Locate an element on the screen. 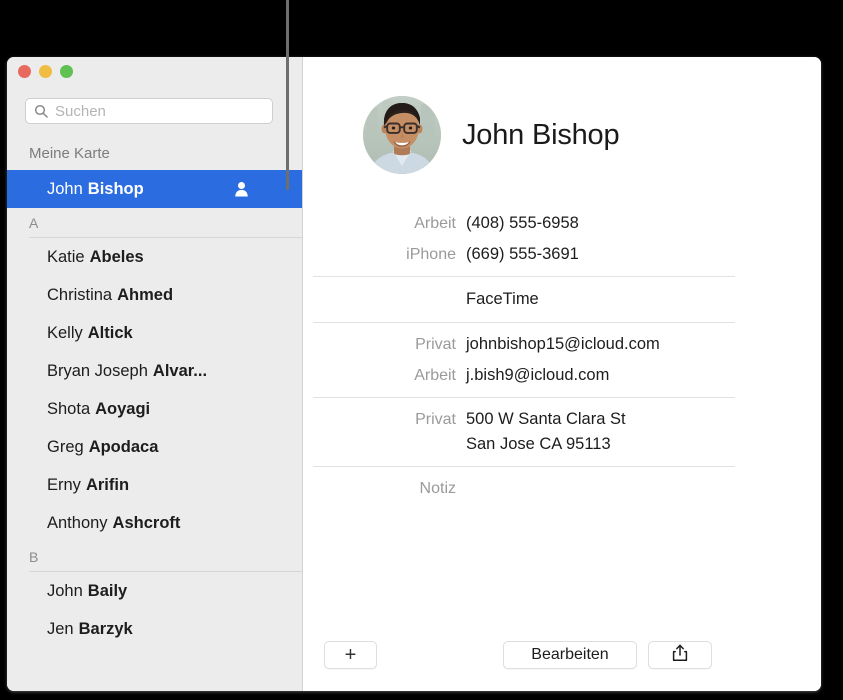  contact-last-name: Barzyk is located at coordinates (105, 628).